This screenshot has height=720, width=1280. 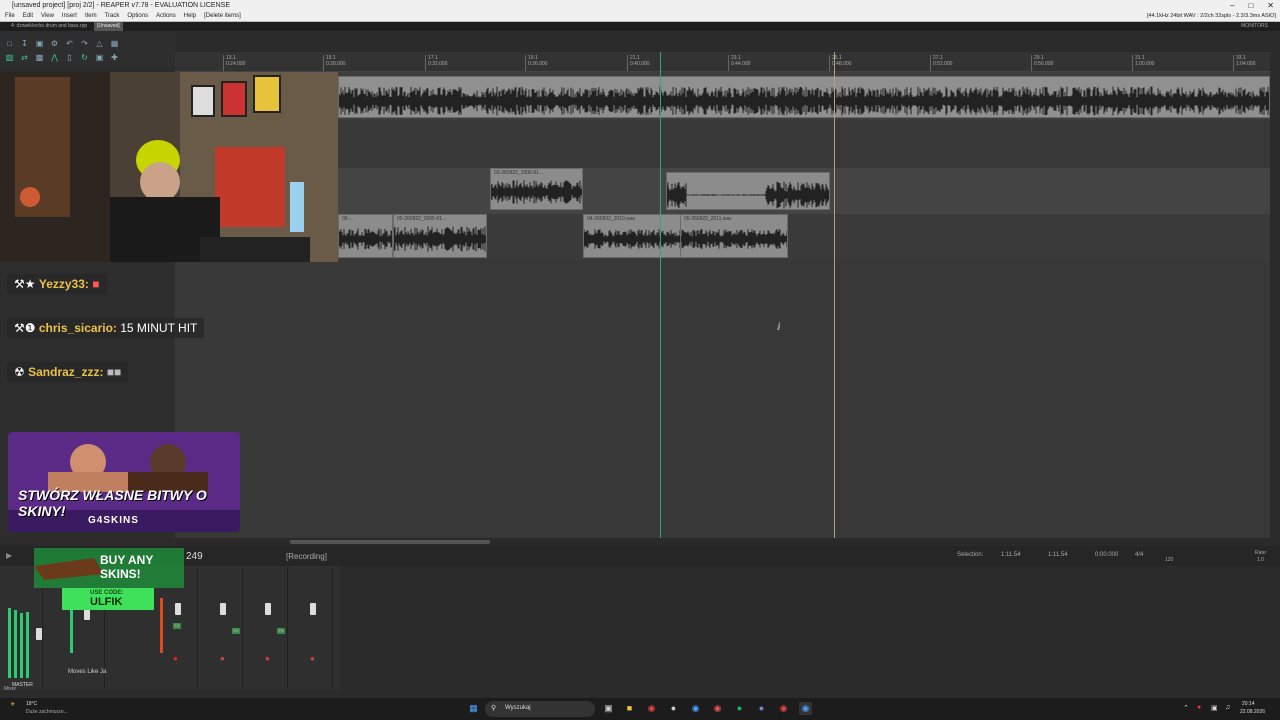 What do you see at coordinates (39, 634) in the screenshot?
I see `master-fader` at bounding box center [39, 634].